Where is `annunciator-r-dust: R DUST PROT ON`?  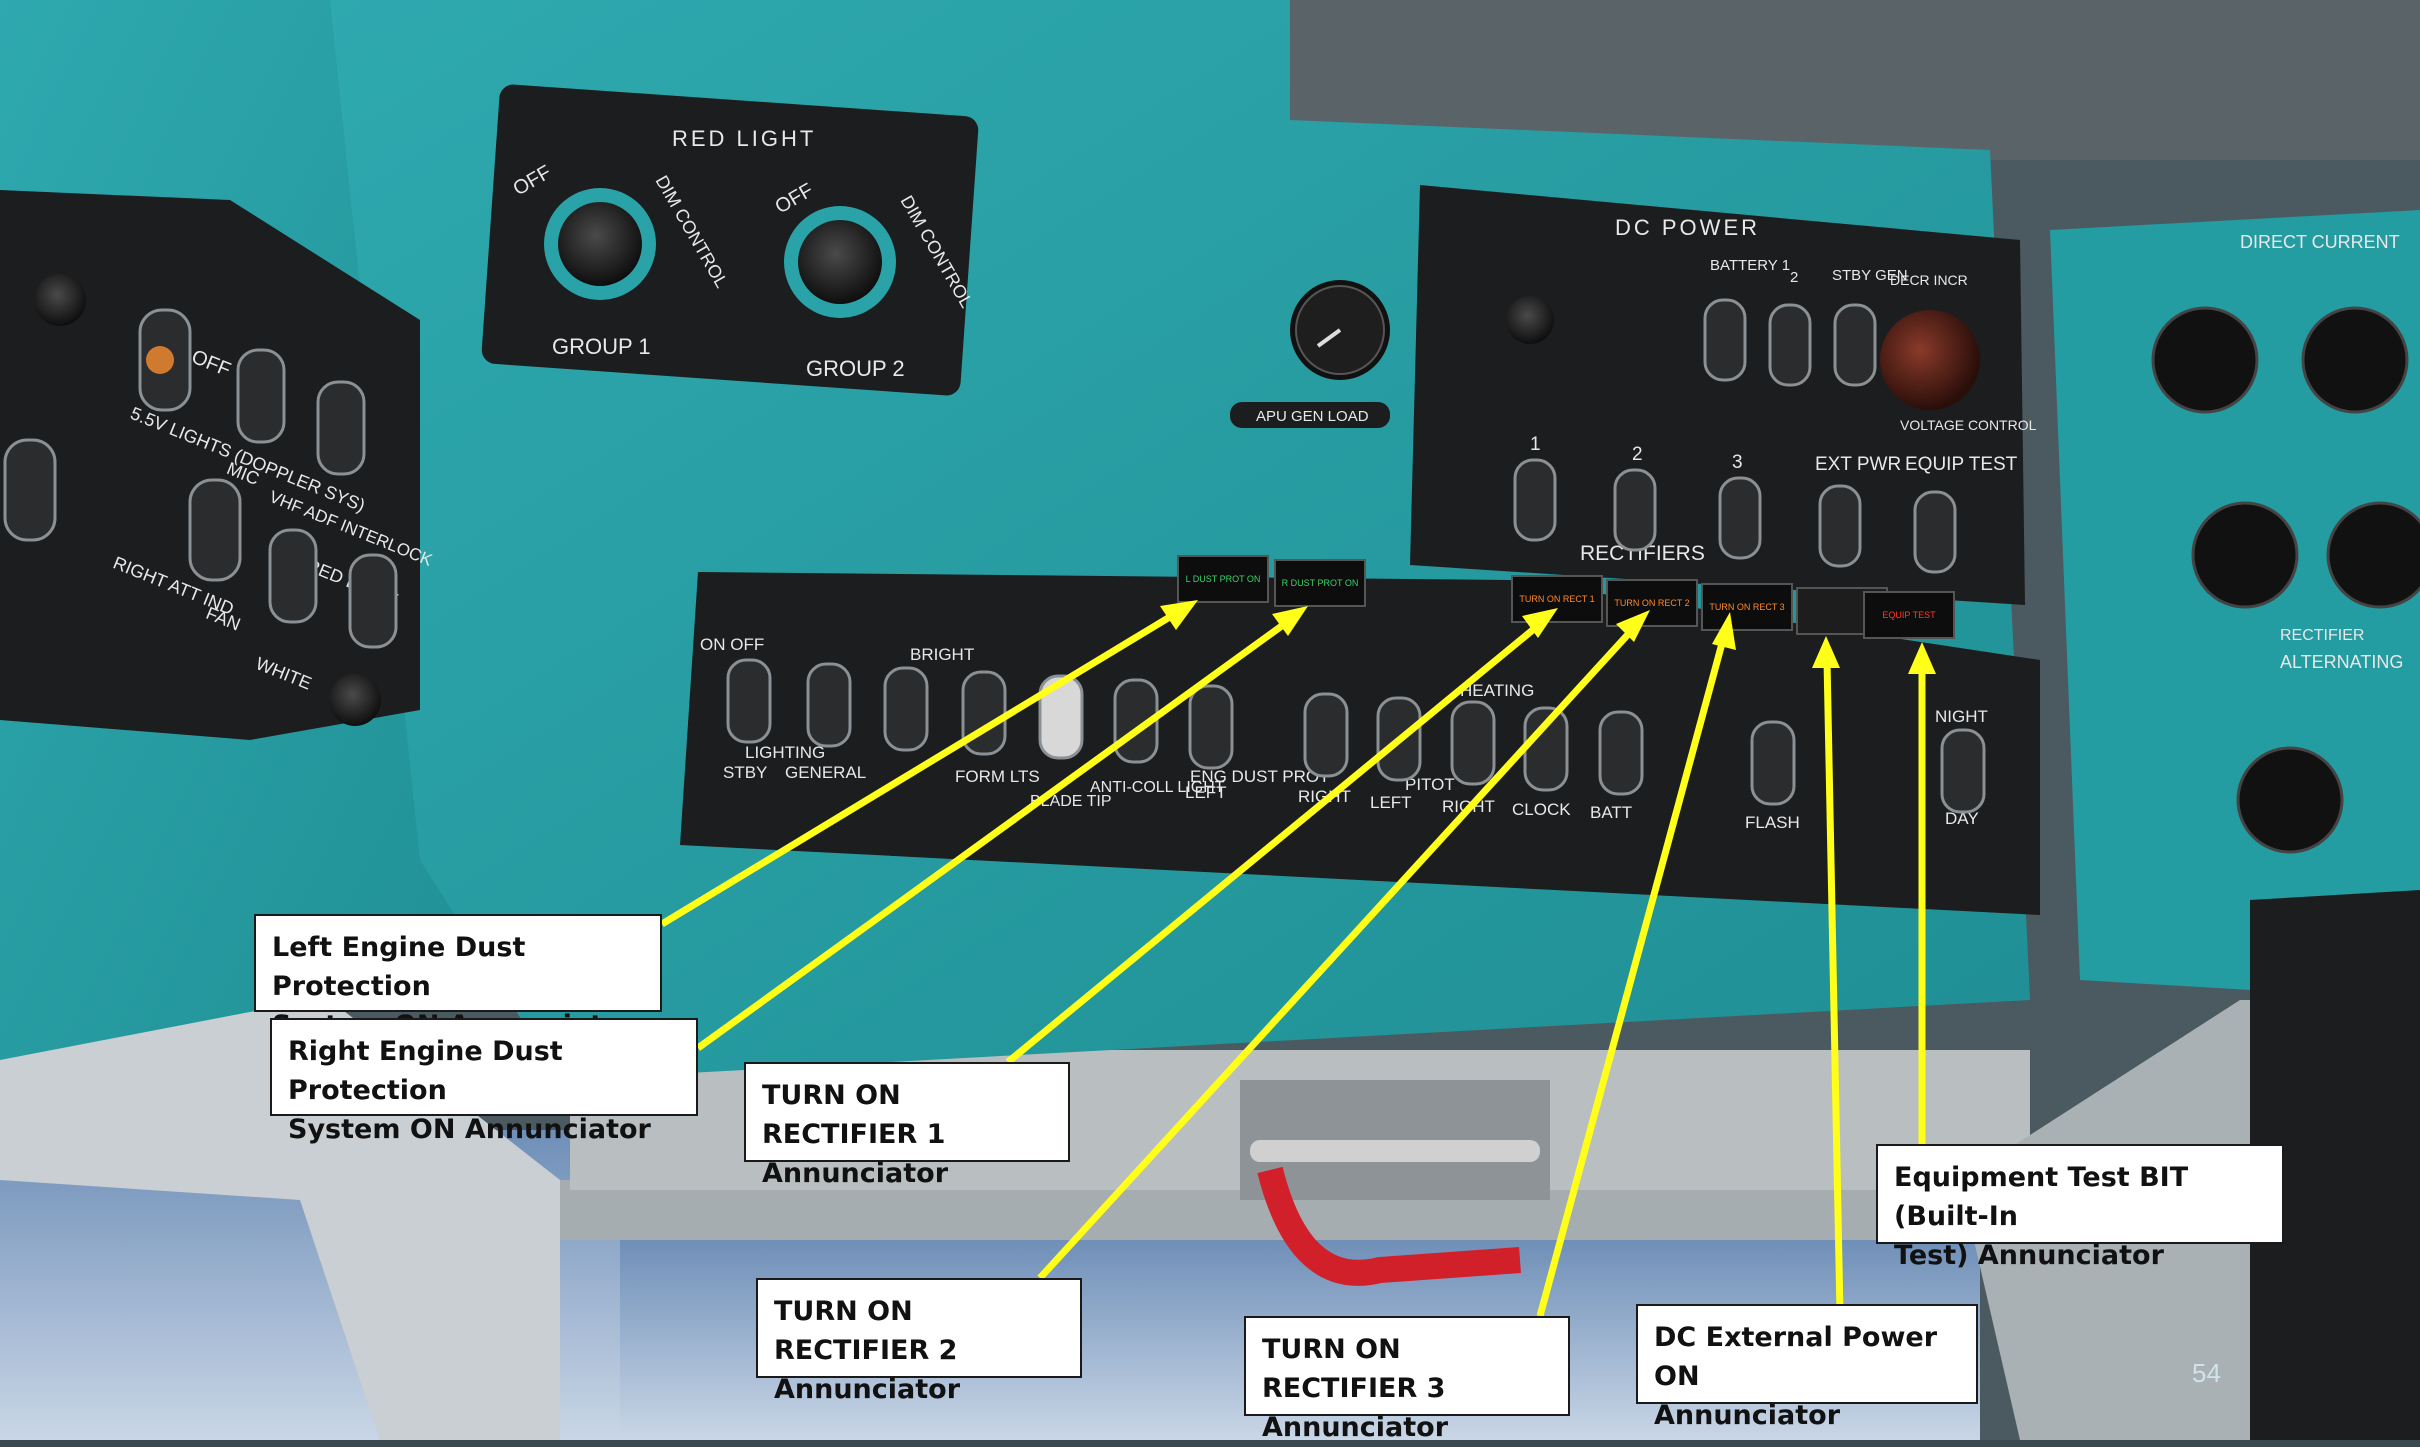
annunciator-r-dust: R DUST PROT ON is located at coordinates (1320, 583).